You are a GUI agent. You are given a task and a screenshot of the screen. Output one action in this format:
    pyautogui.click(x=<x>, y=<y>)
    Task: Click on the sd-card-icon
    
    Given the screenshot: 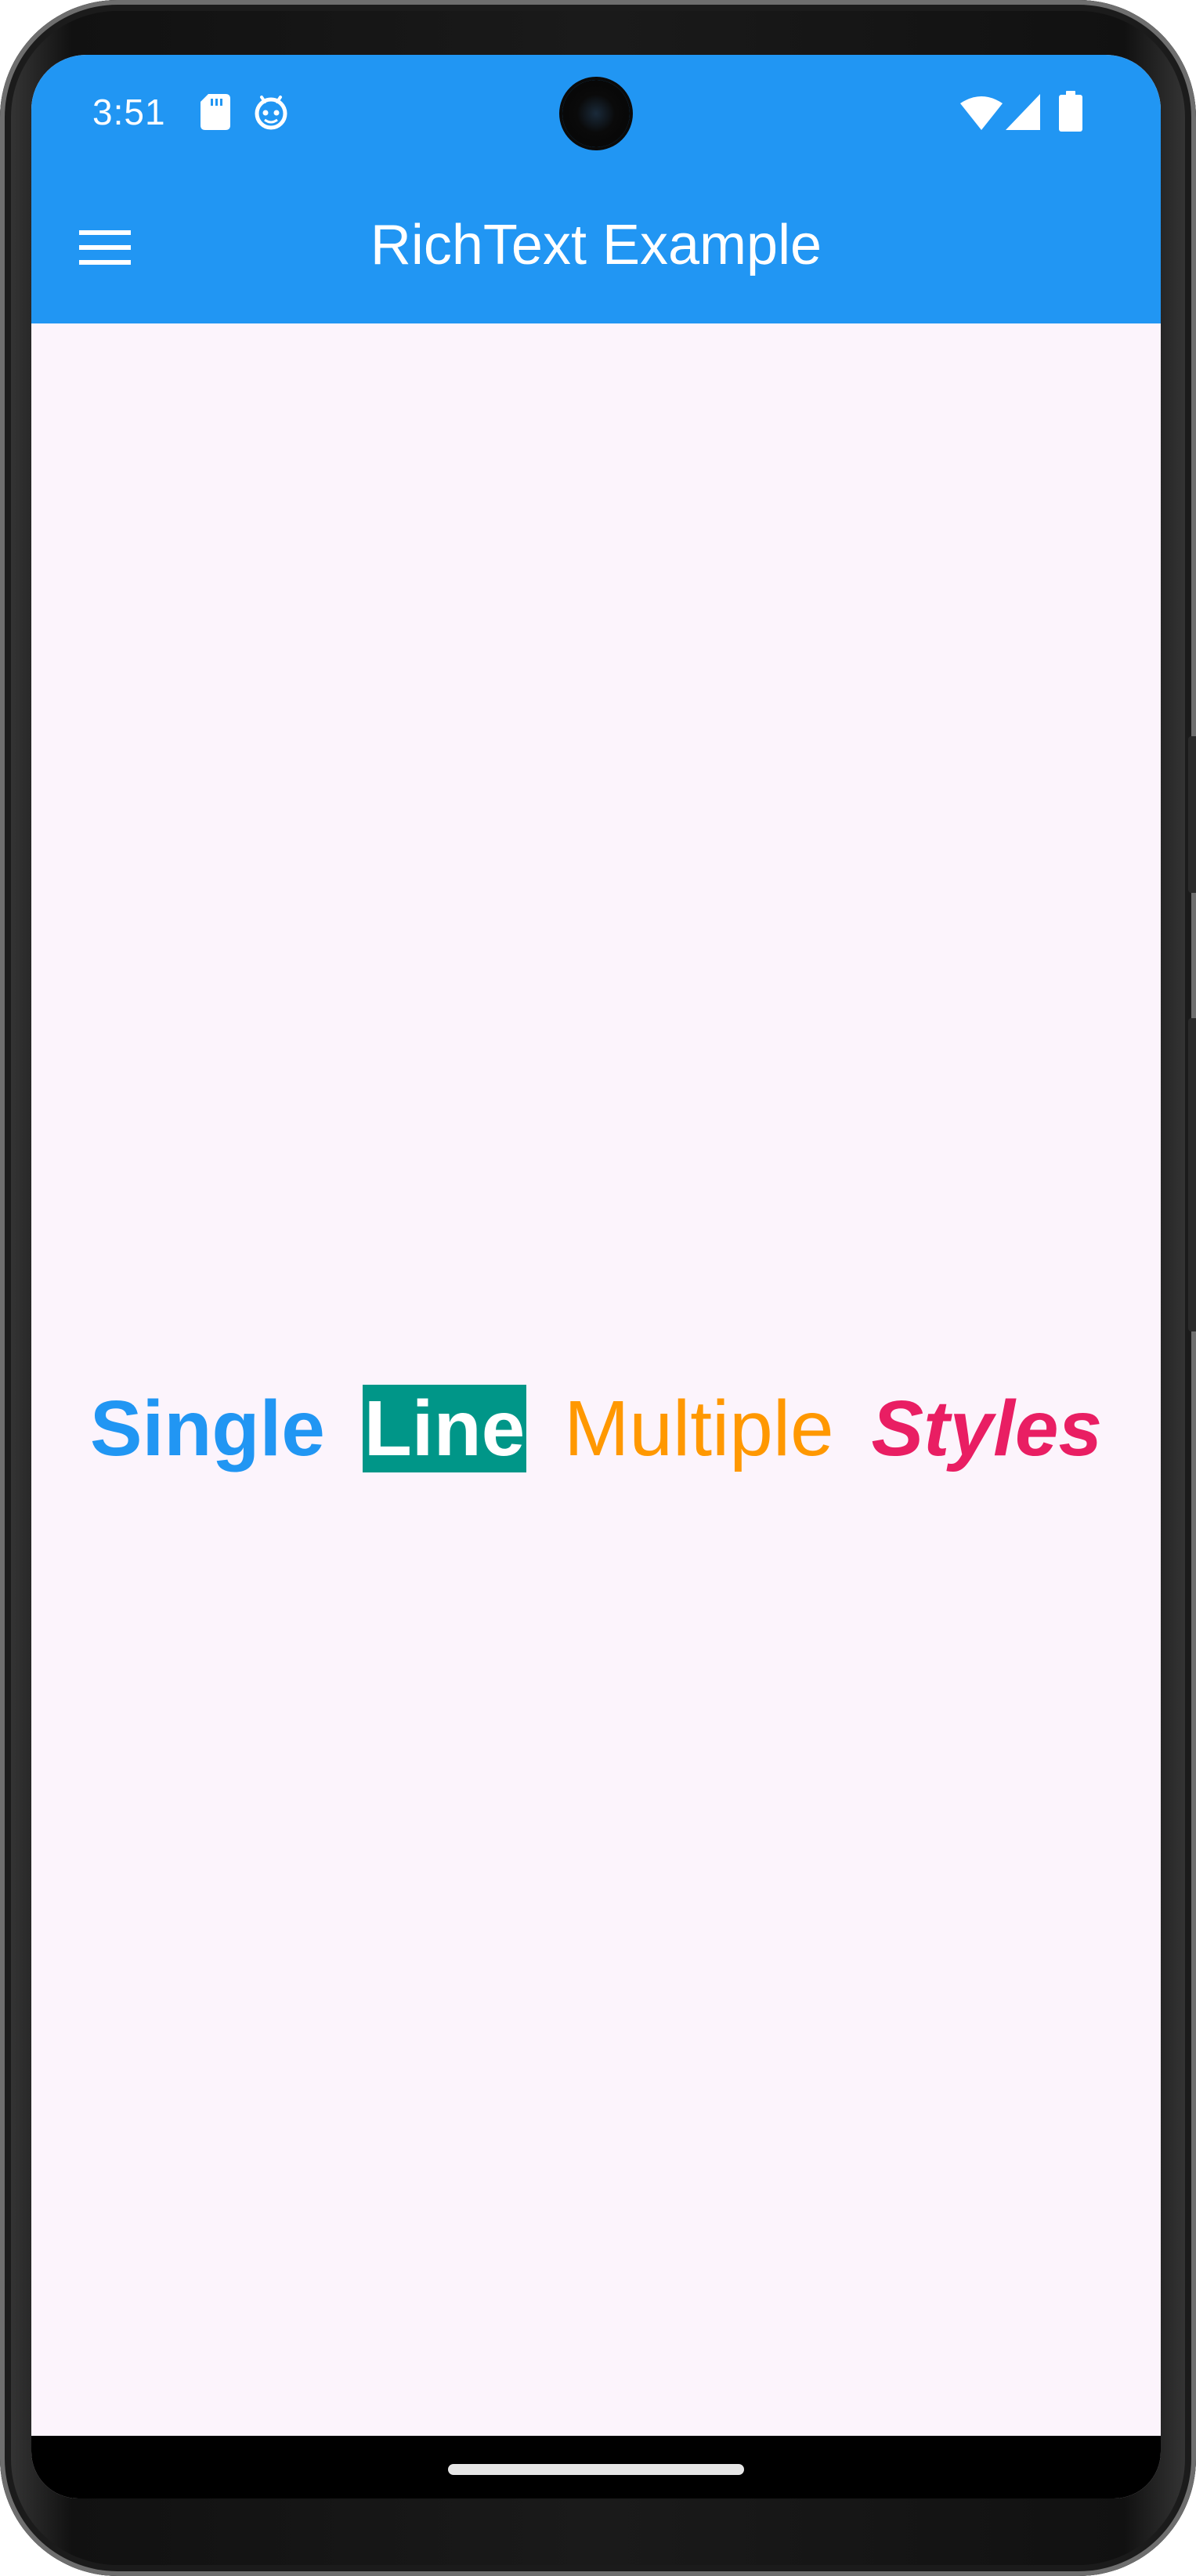 What is the action you would take?
    pyautogui.click(x=215, y=112)
    